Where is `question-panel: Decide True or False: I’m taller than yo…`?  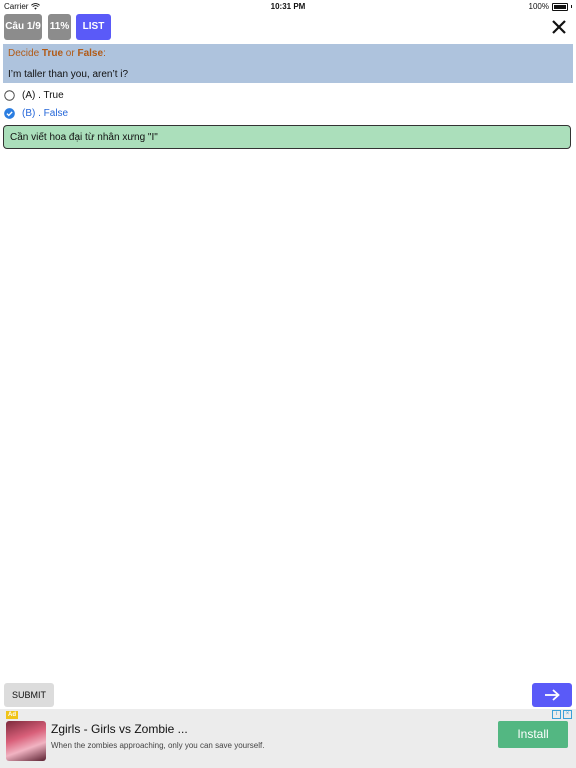 question-panel: Decide True or False: I’m taller than yo… is located at coordinates (288, 63).